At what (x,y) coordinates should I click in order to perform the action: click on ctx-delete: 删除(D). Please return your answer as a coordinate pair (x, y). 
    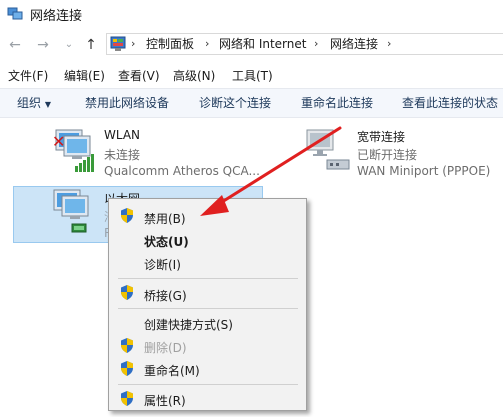
    Looking at the image, I should click on (165, 348).